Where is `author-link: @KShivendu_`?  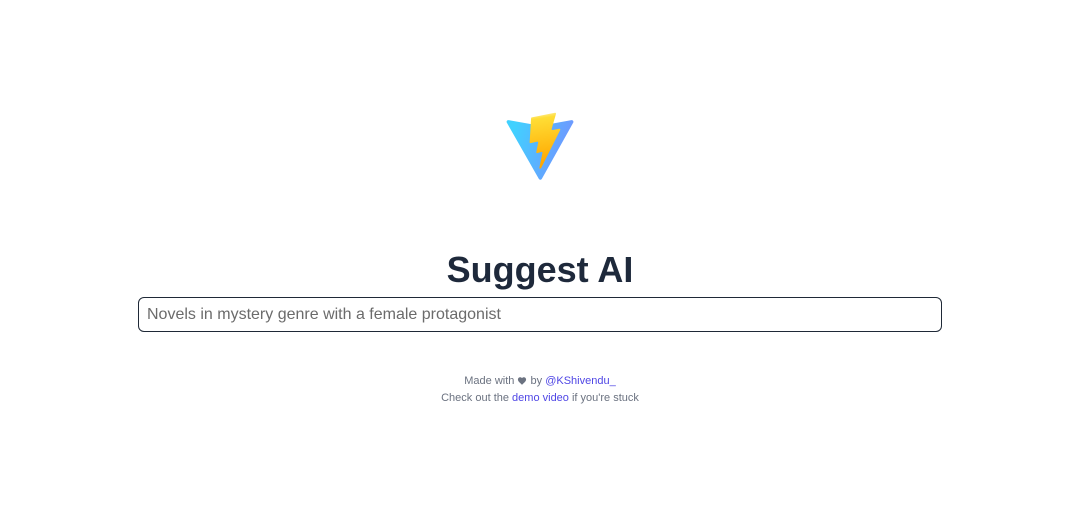 author-link: @KShivendu_ is located at coordinates (580, 381).